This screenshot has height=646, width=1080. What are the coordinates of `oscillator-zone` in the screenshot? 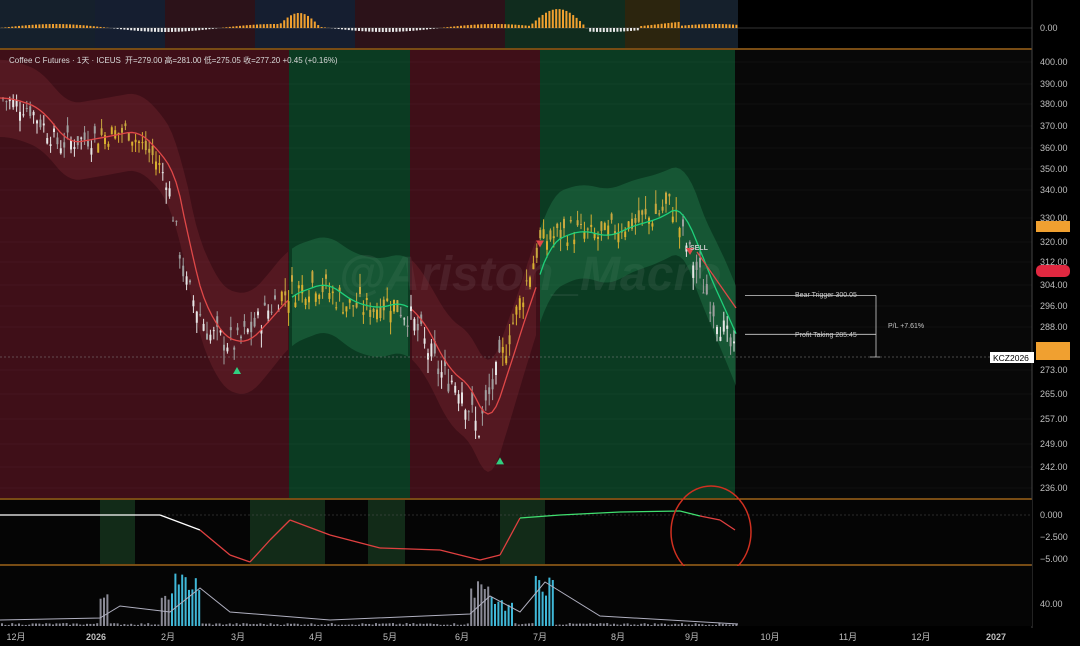 It's located at (287, 532).